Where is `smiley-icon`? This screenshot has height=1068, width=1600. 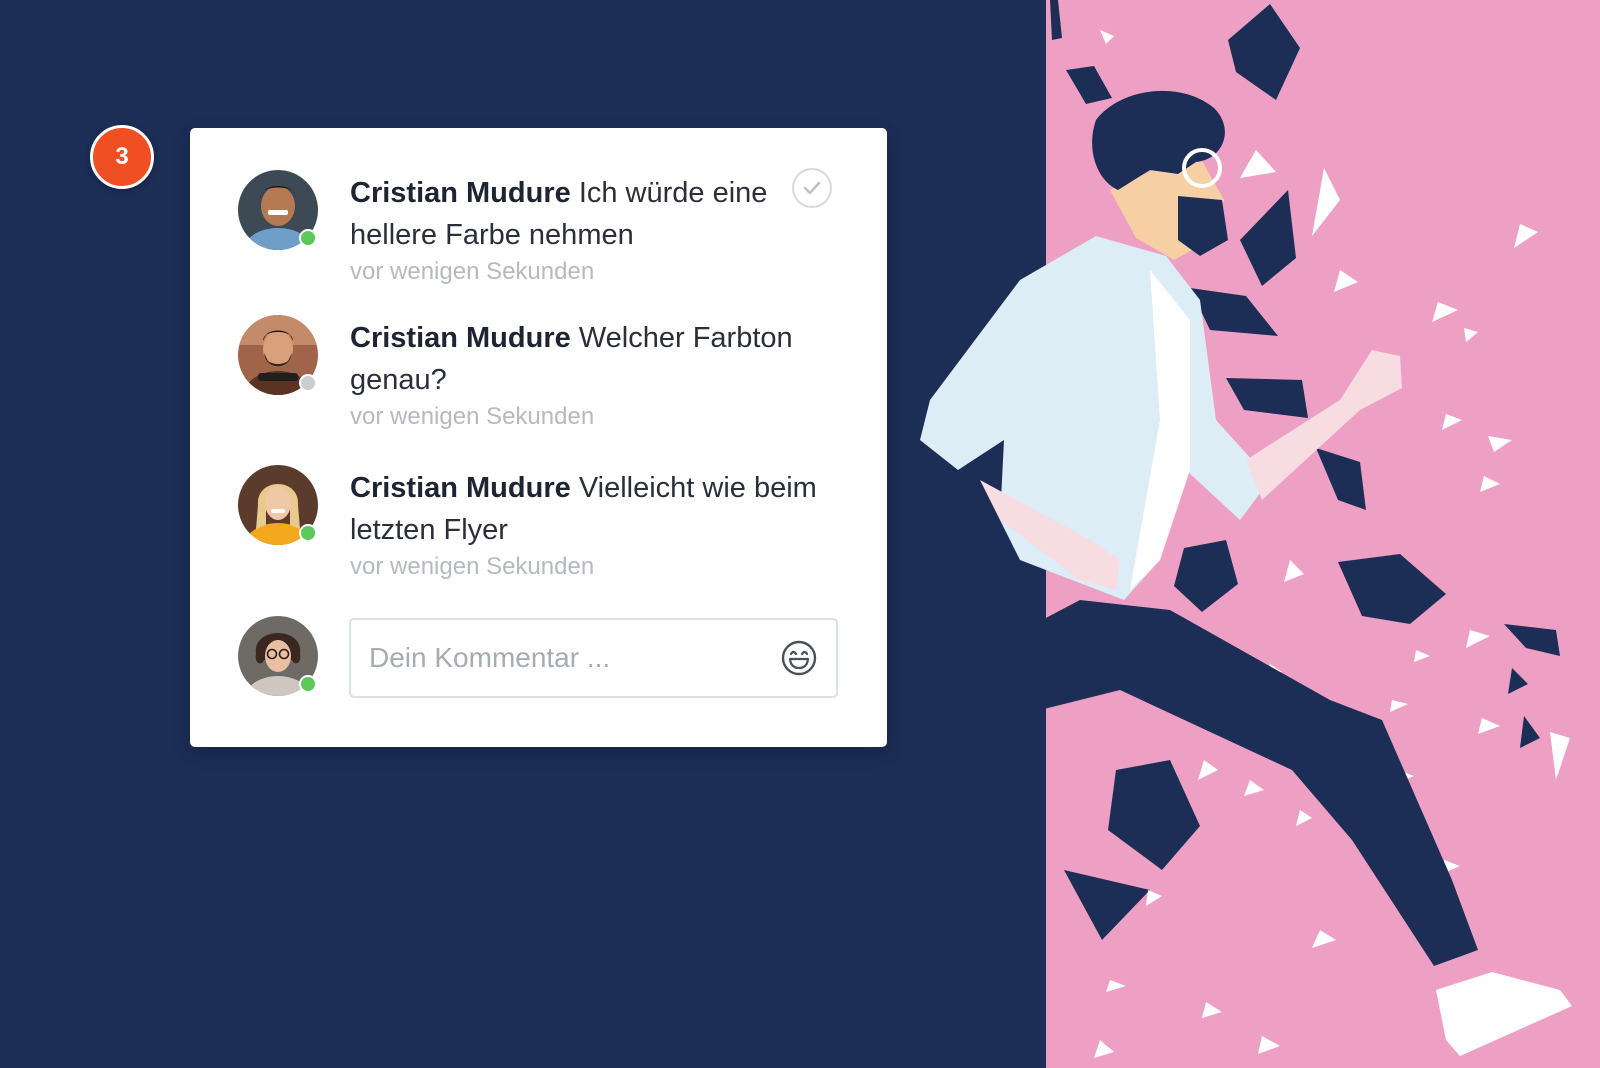
smiley-icon is located at coordinates (799, 658).